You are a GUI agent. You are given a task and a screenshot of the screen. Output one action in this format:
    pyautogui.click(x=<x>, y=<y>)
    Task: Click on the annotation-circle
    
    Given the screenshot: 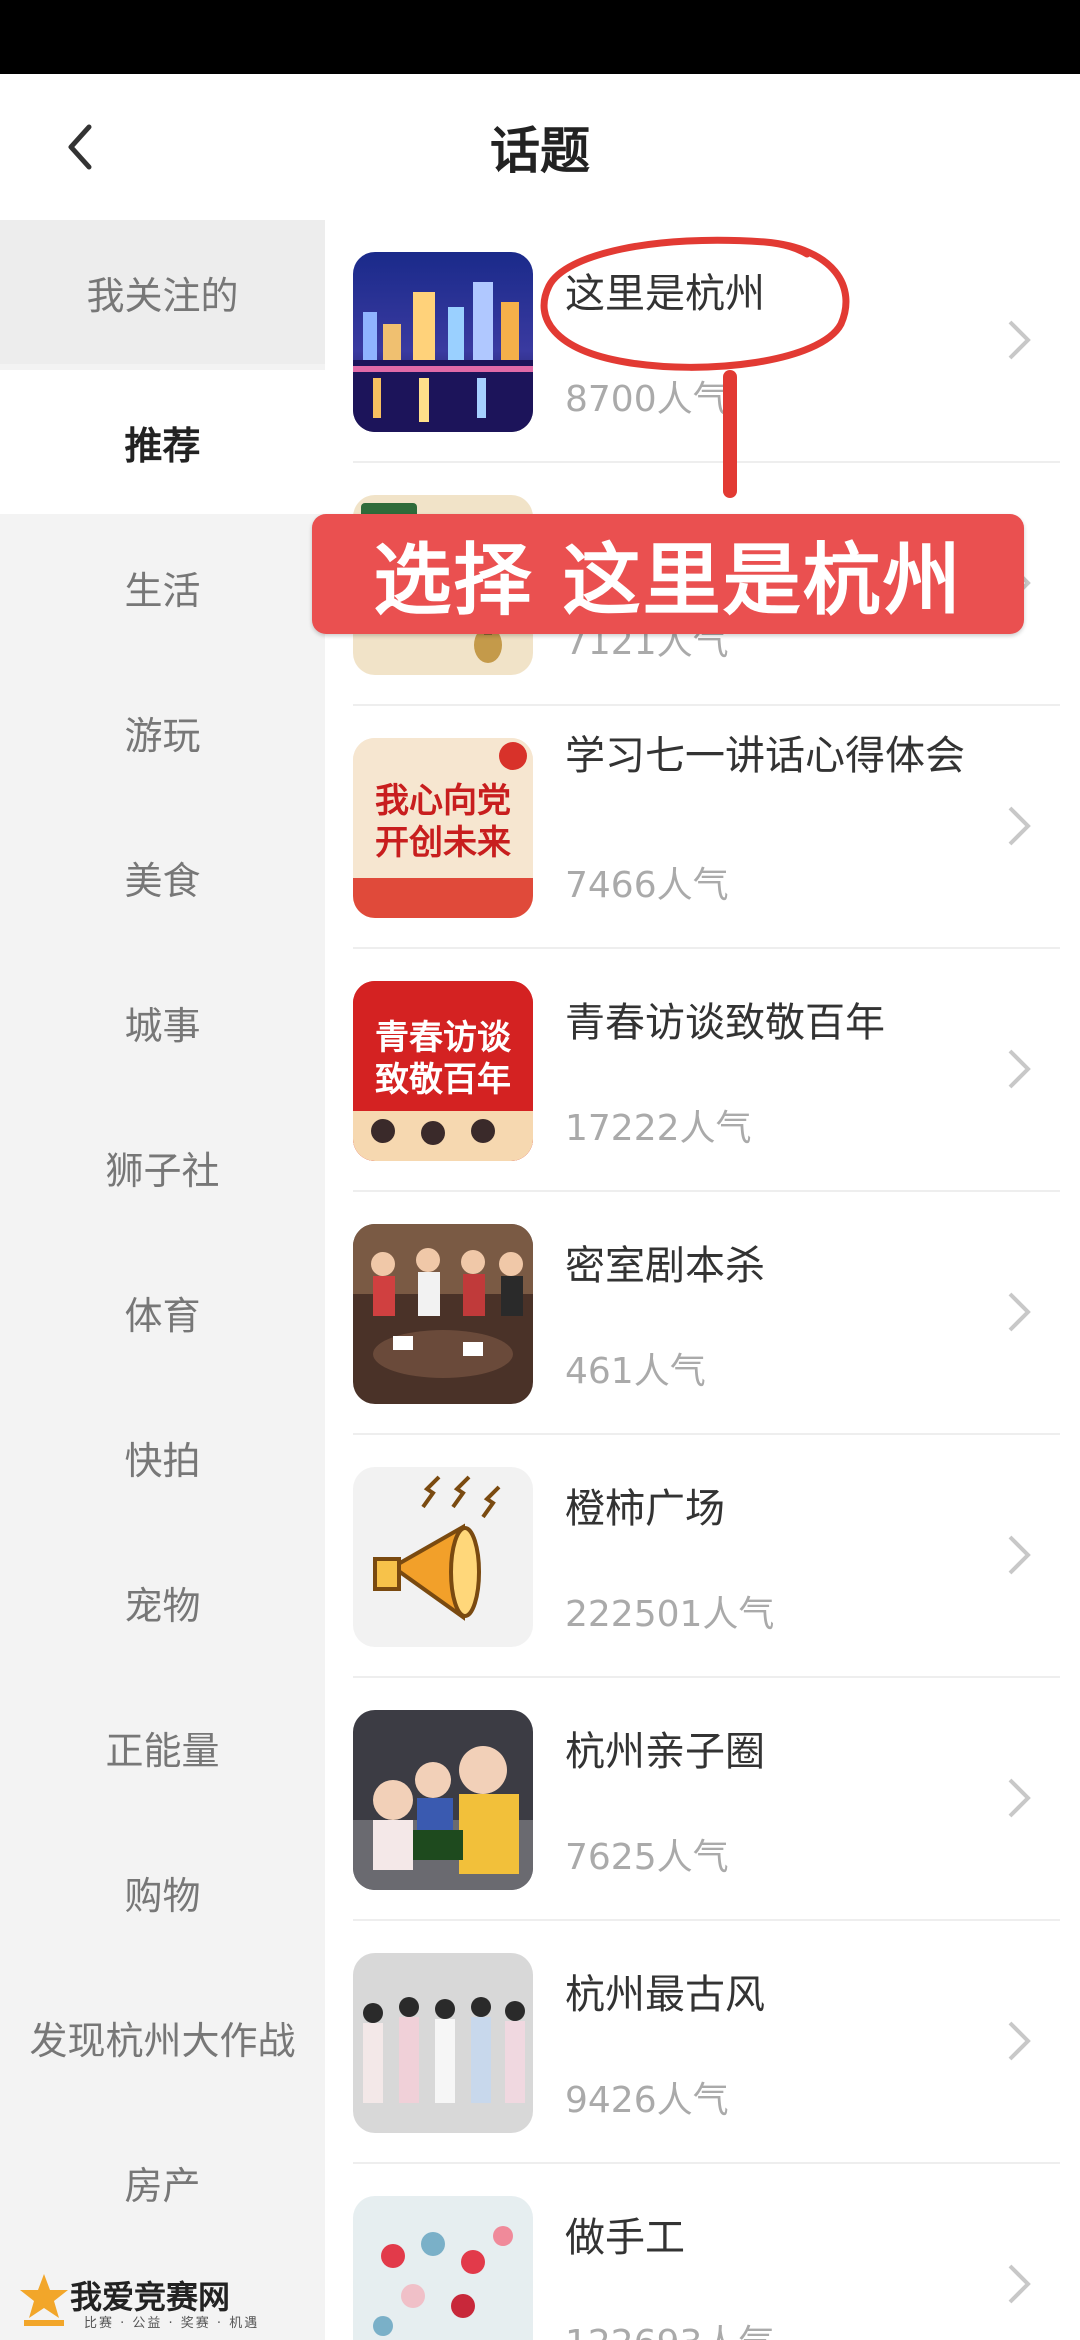 What is the action you would take?
    pyautogui.click(x=695, y=303)
    